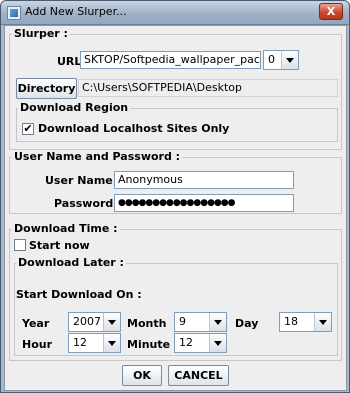 This screenshot has width=350, height=393. I want to click on year-select: 2007, so click(94, 322).